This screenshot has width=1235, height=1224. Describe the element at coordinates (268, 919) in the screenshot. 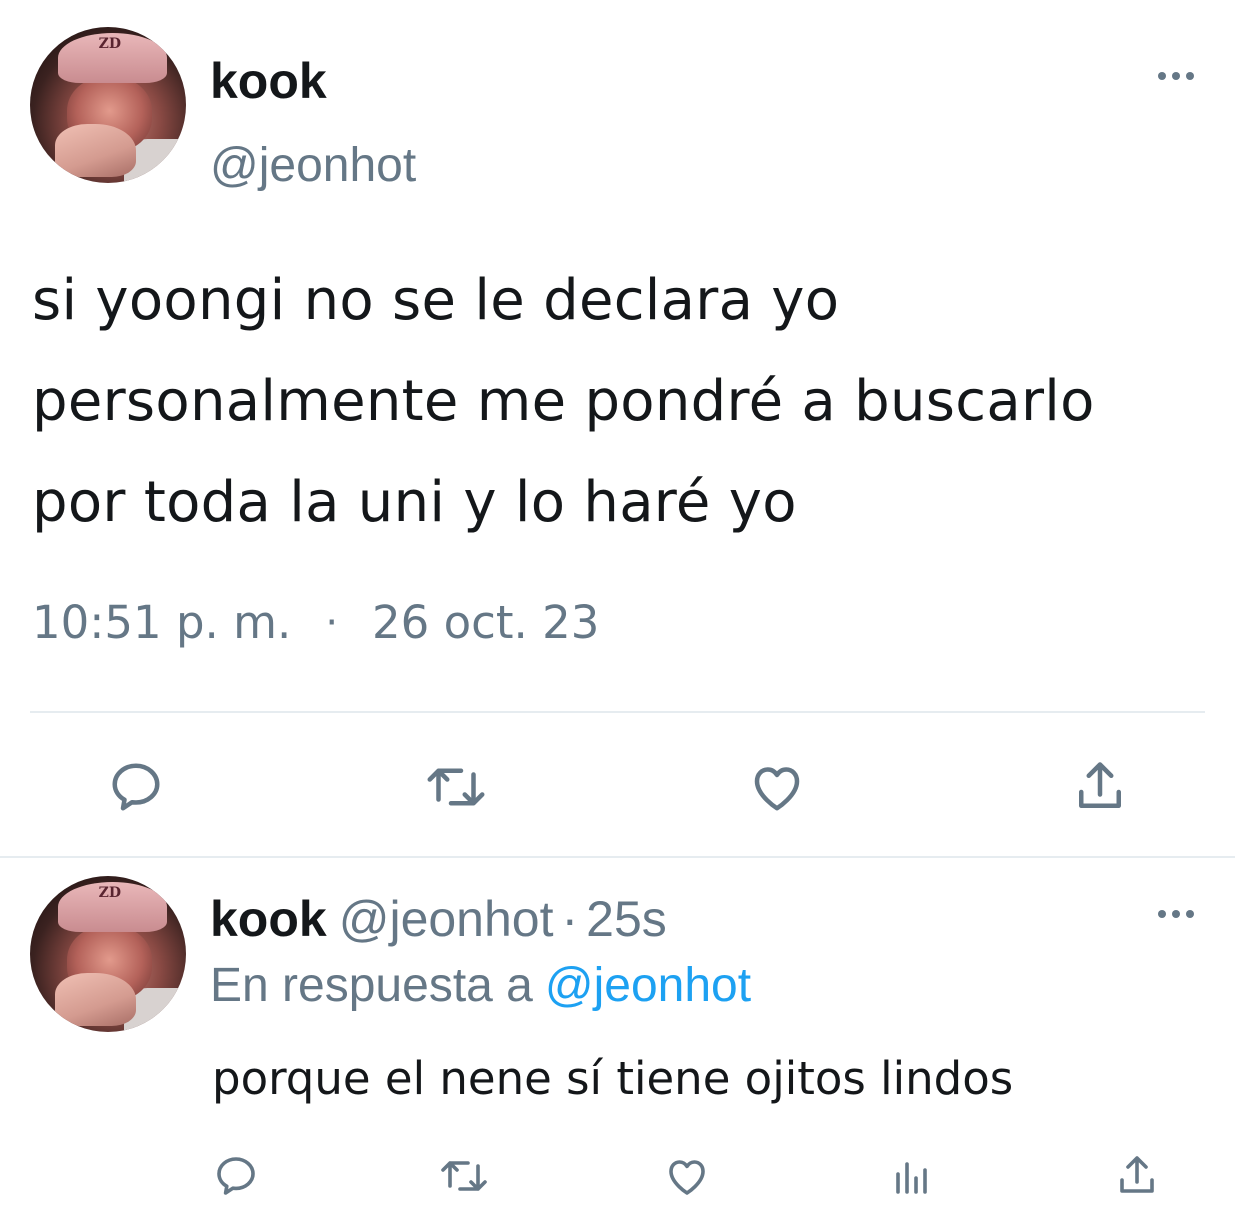

I see `reply-author-name: kook` at that location.